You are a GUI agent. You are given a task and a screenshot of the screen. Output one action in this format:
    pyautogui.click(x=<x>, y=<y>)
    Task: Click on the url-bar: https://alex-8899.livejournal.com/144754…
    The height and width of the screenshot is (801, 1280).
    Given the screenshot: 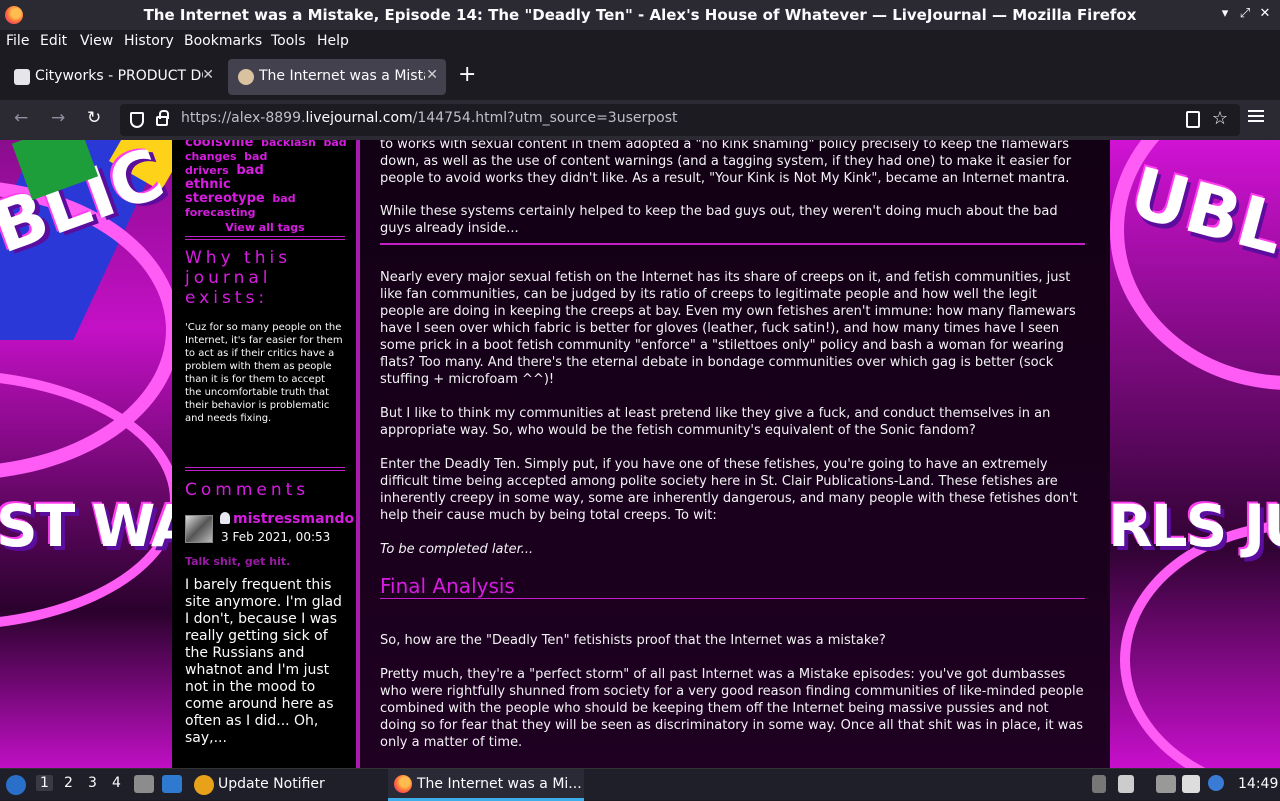 What is the action you would take?
    pyautogui.click(x=680, y=120)
    